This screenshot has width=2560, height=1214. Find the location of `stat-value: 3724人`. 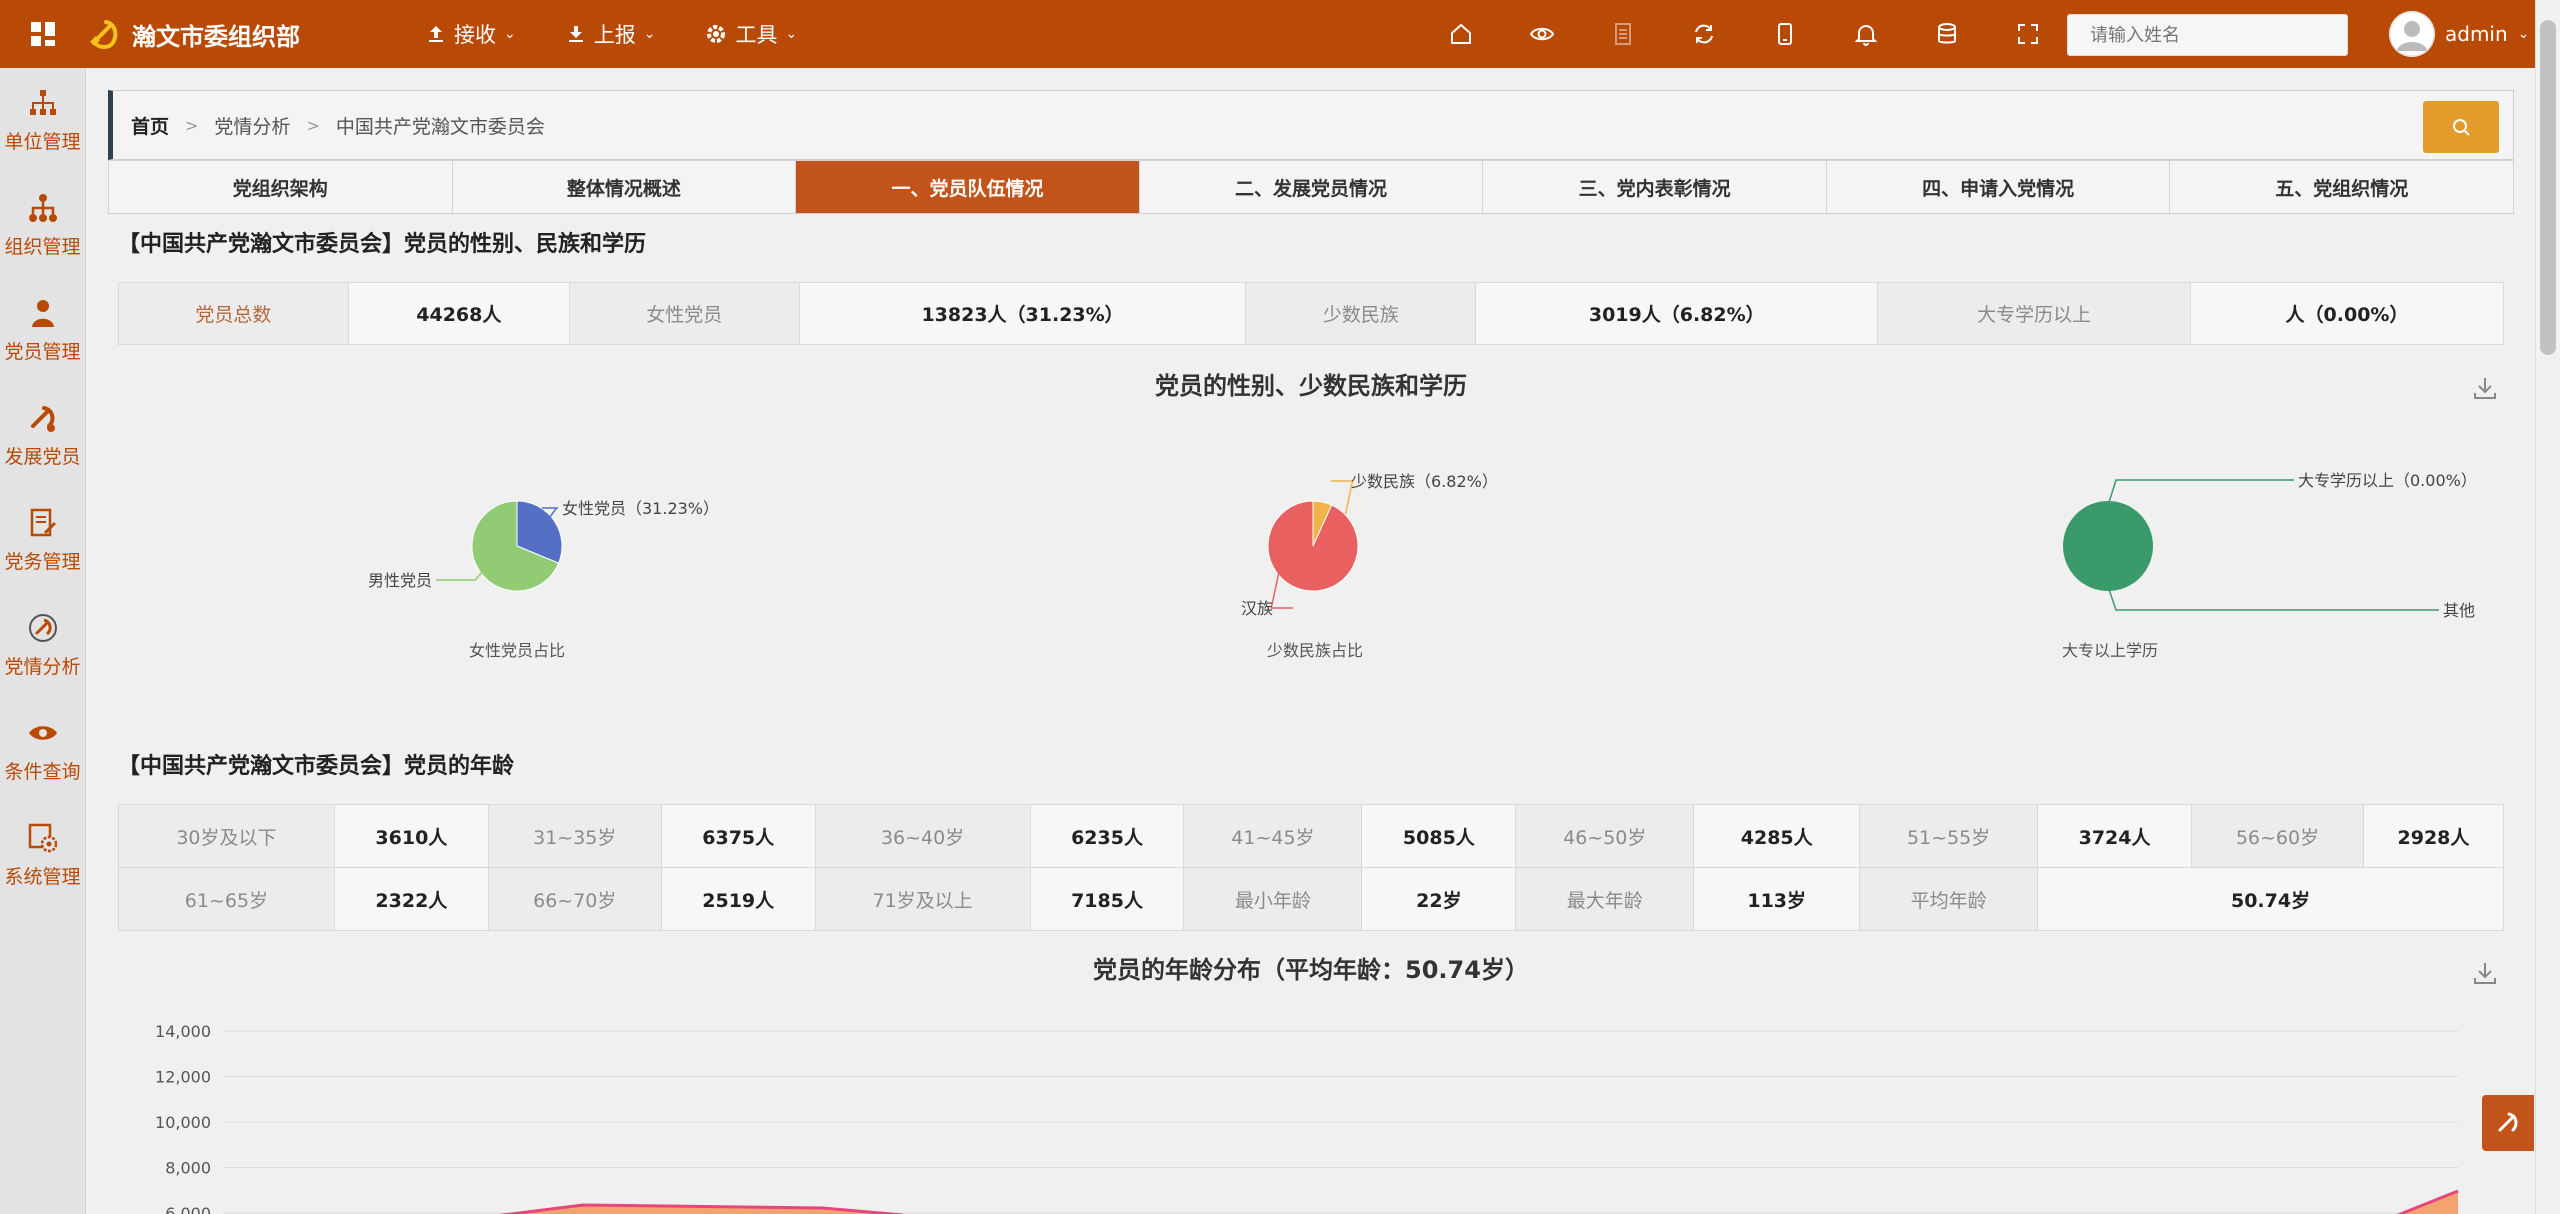

stat-value: 3724人 is located at coordinates (2114, 836).